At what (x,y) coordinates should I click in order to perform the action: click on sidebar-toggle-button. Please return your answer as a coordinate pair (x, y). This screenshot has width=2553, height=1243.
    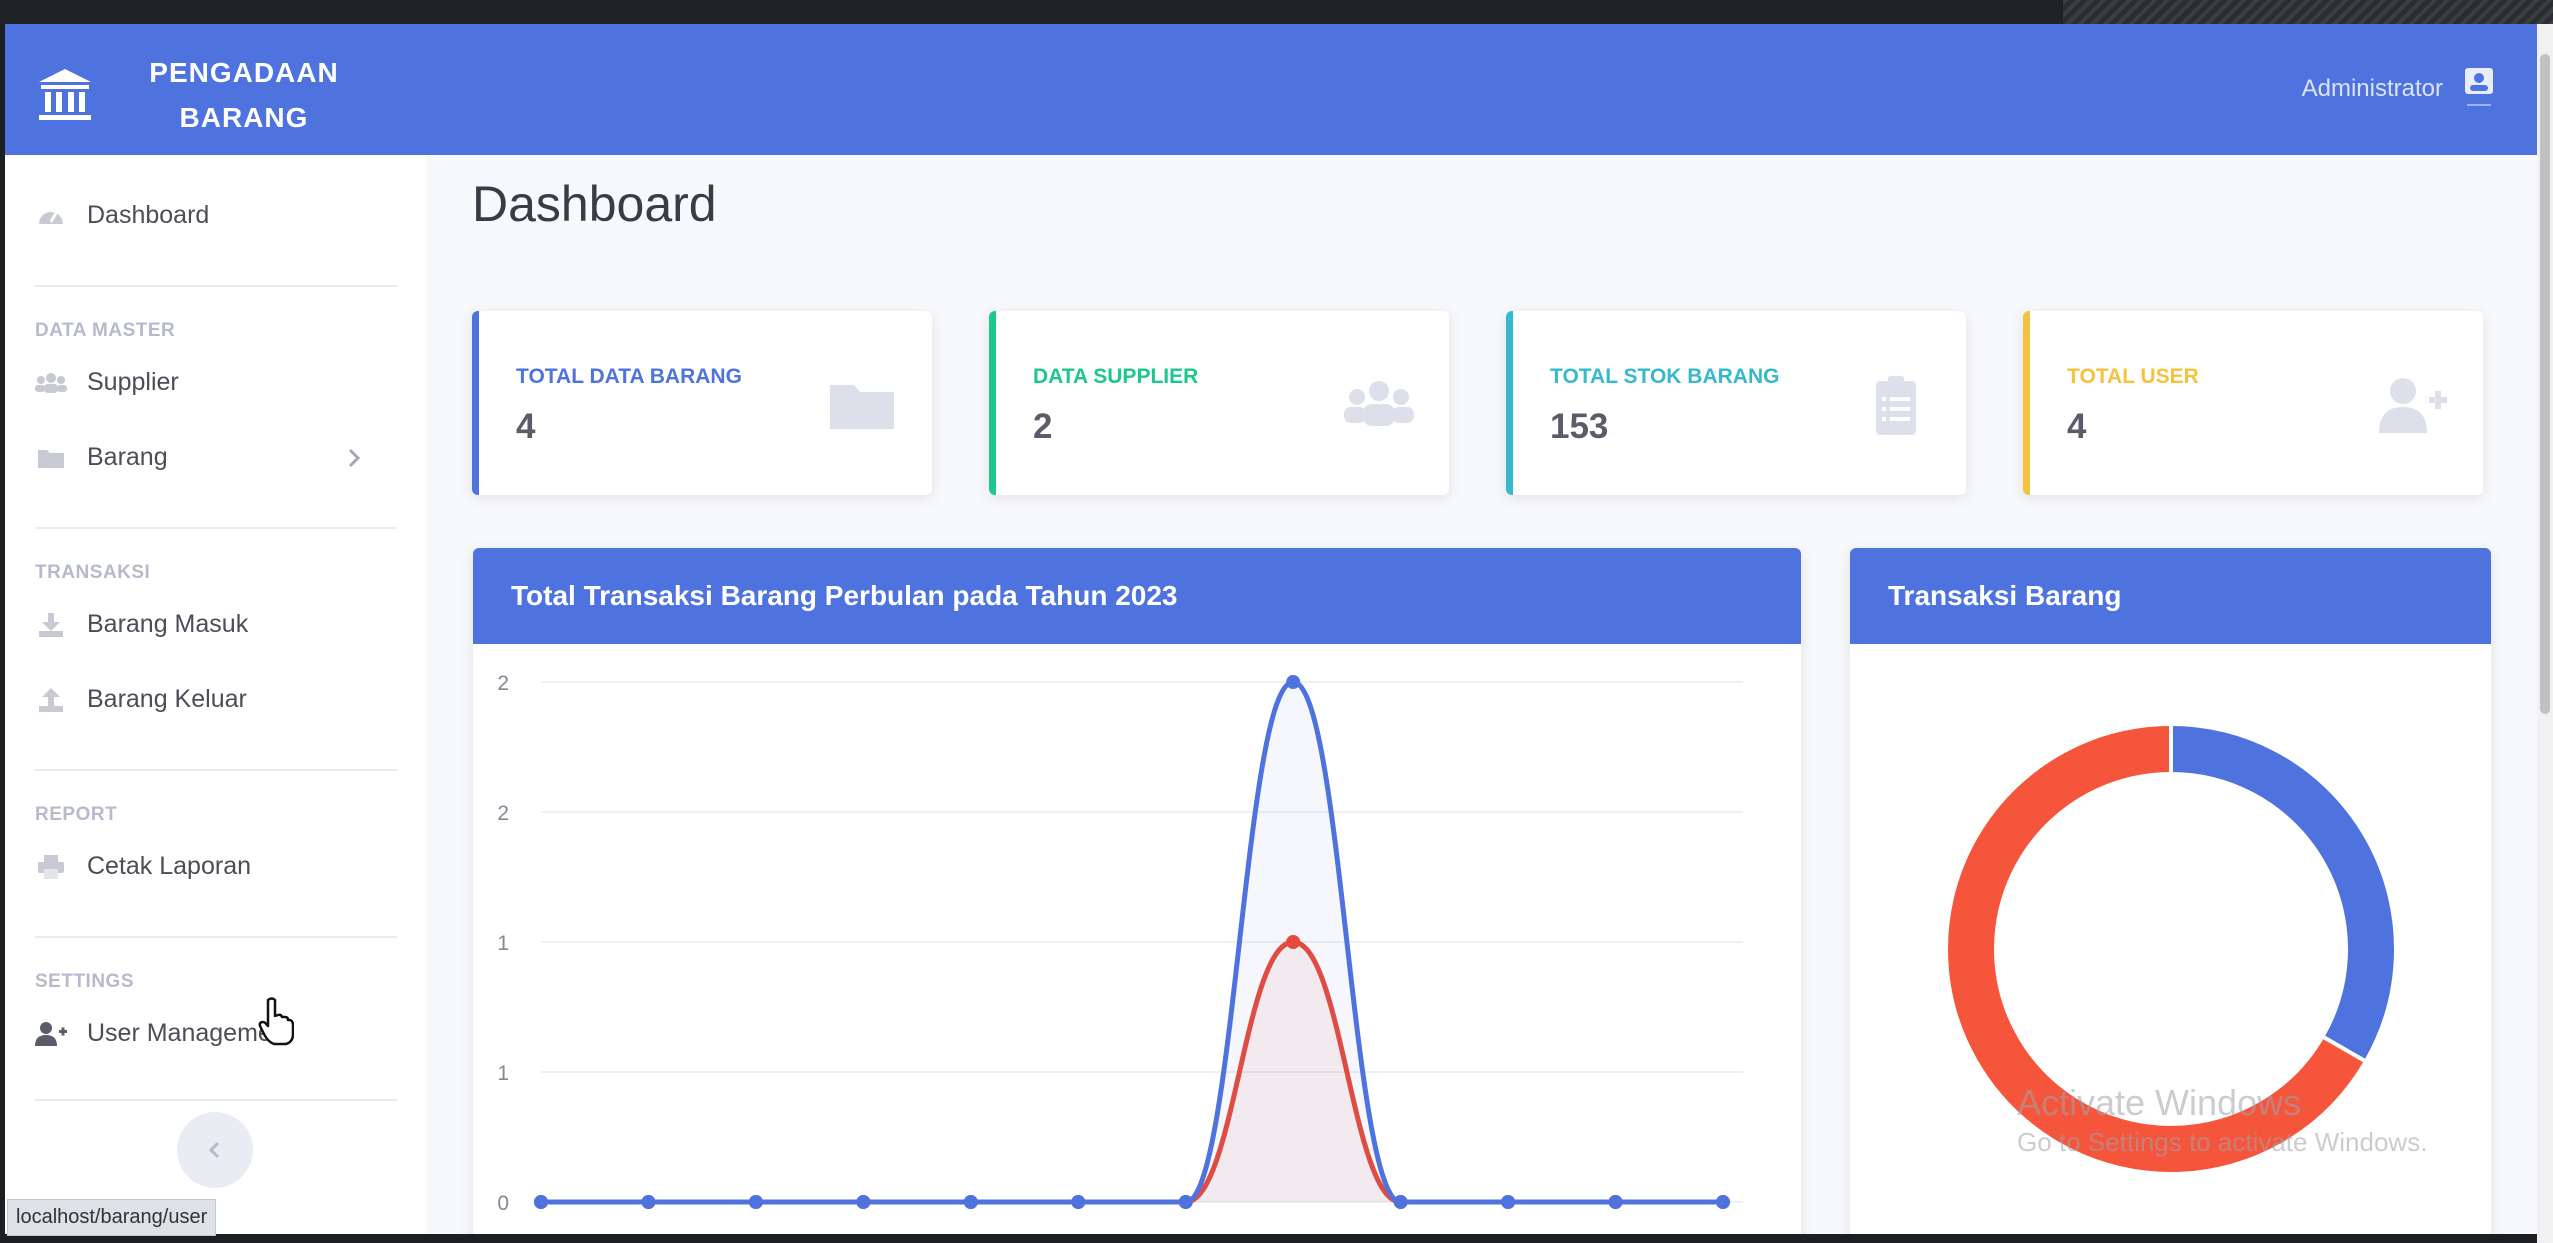
    Looking at the image, I should click on (215, 1150).